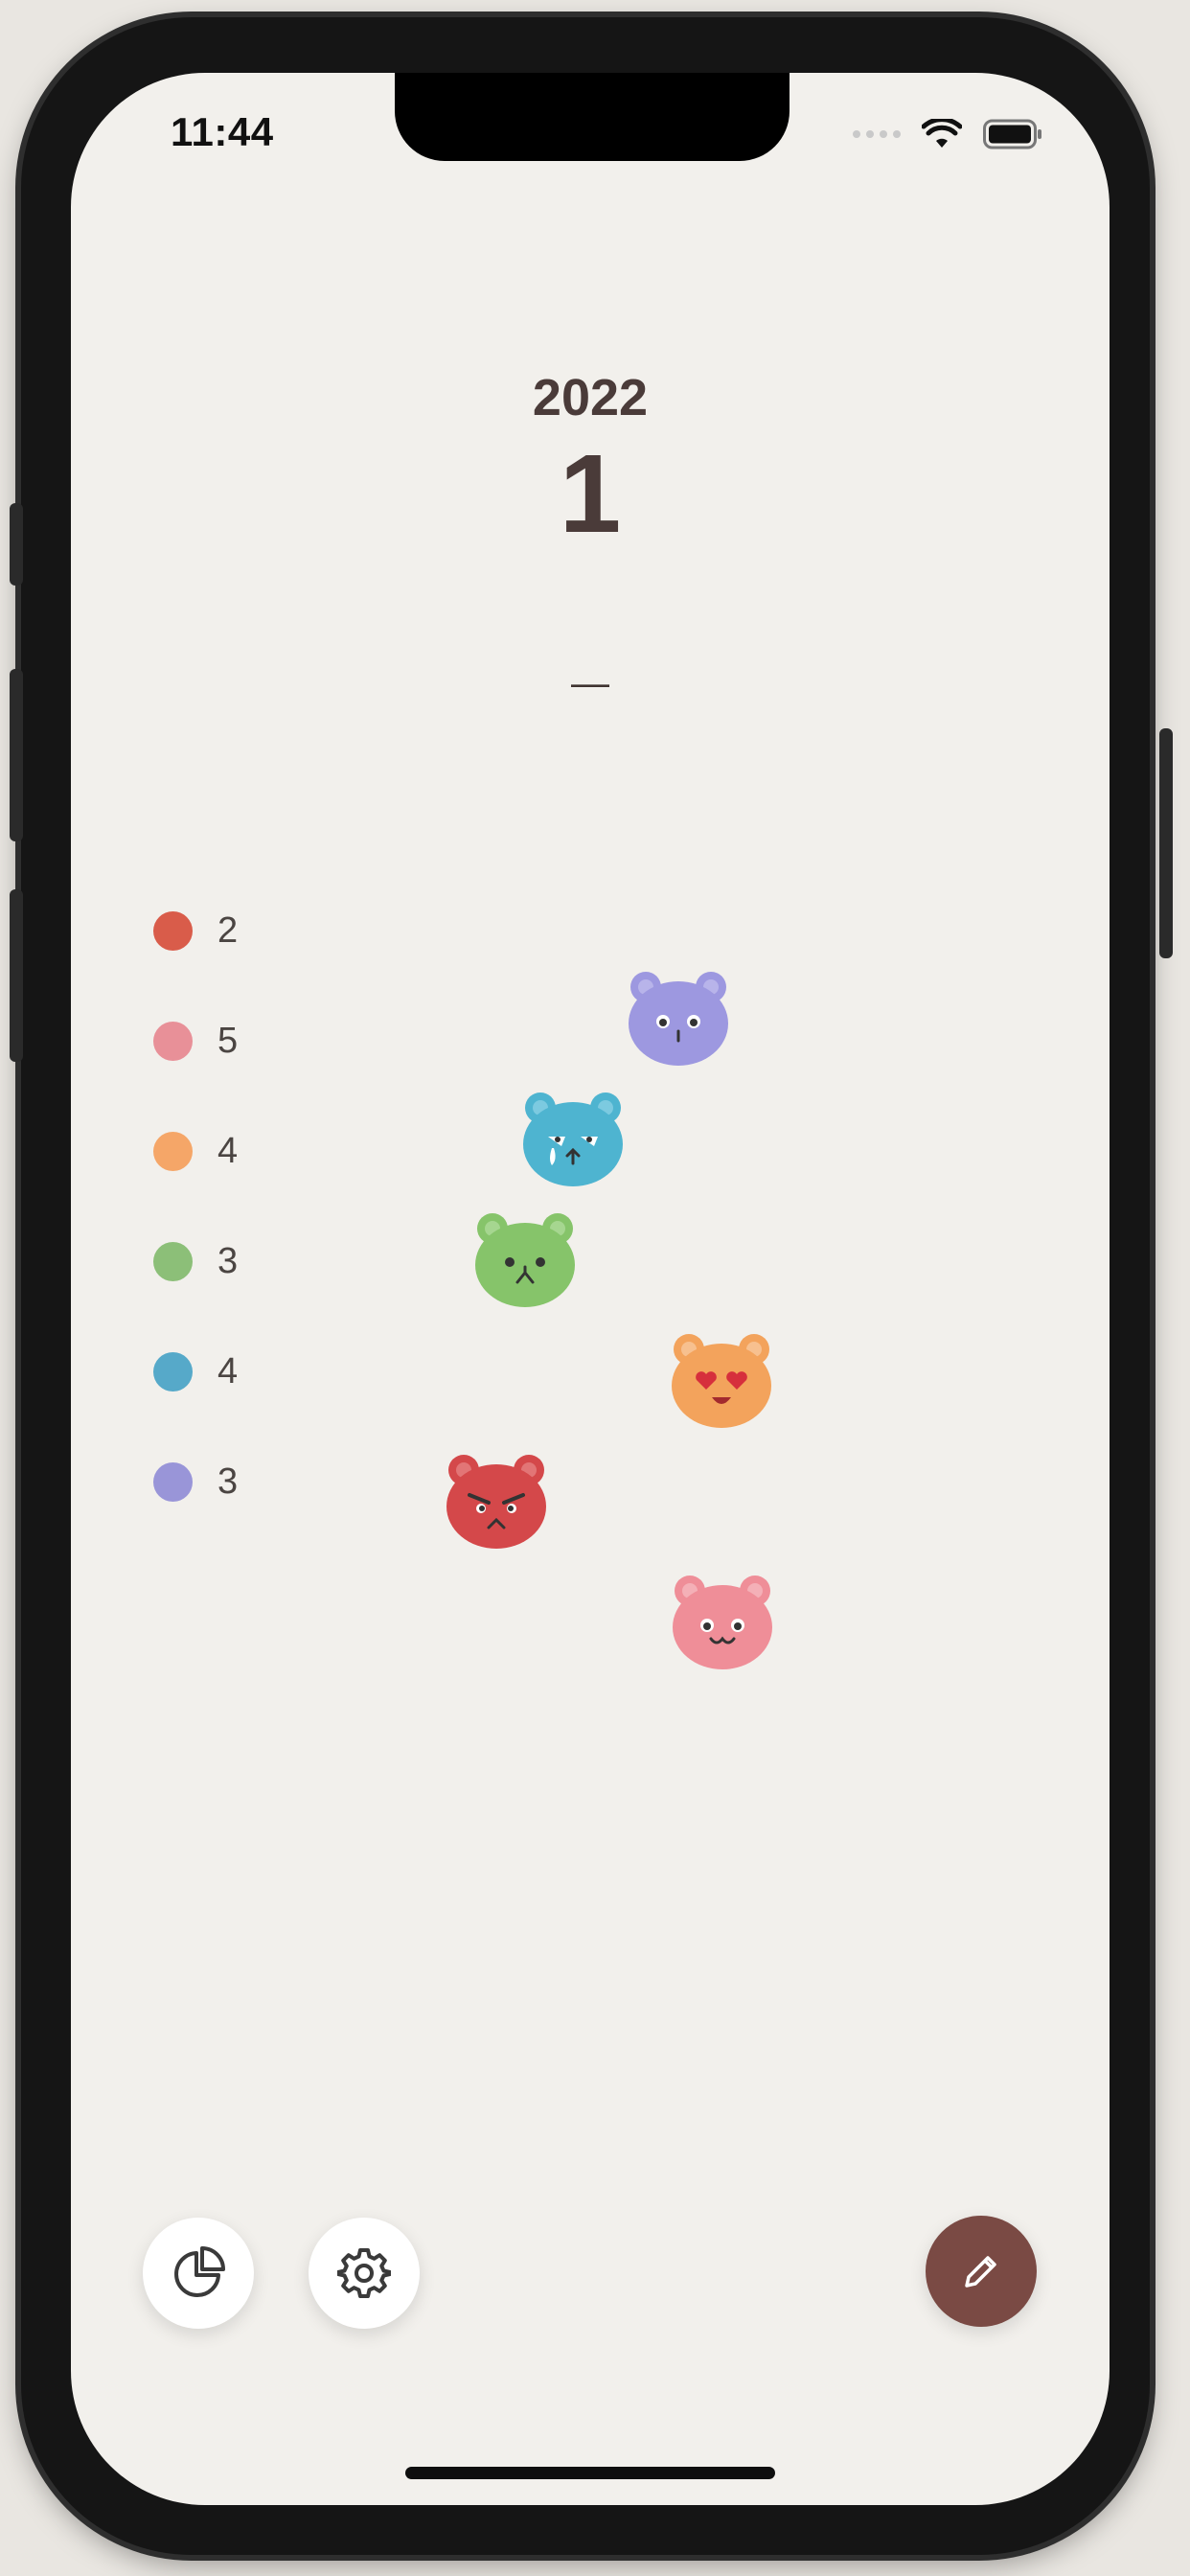 This screenshot has width=1190, height=2576. Describe the element at coordinates (195, 931) in the screenshot. I see `legend-item-angry: 2` at that location.